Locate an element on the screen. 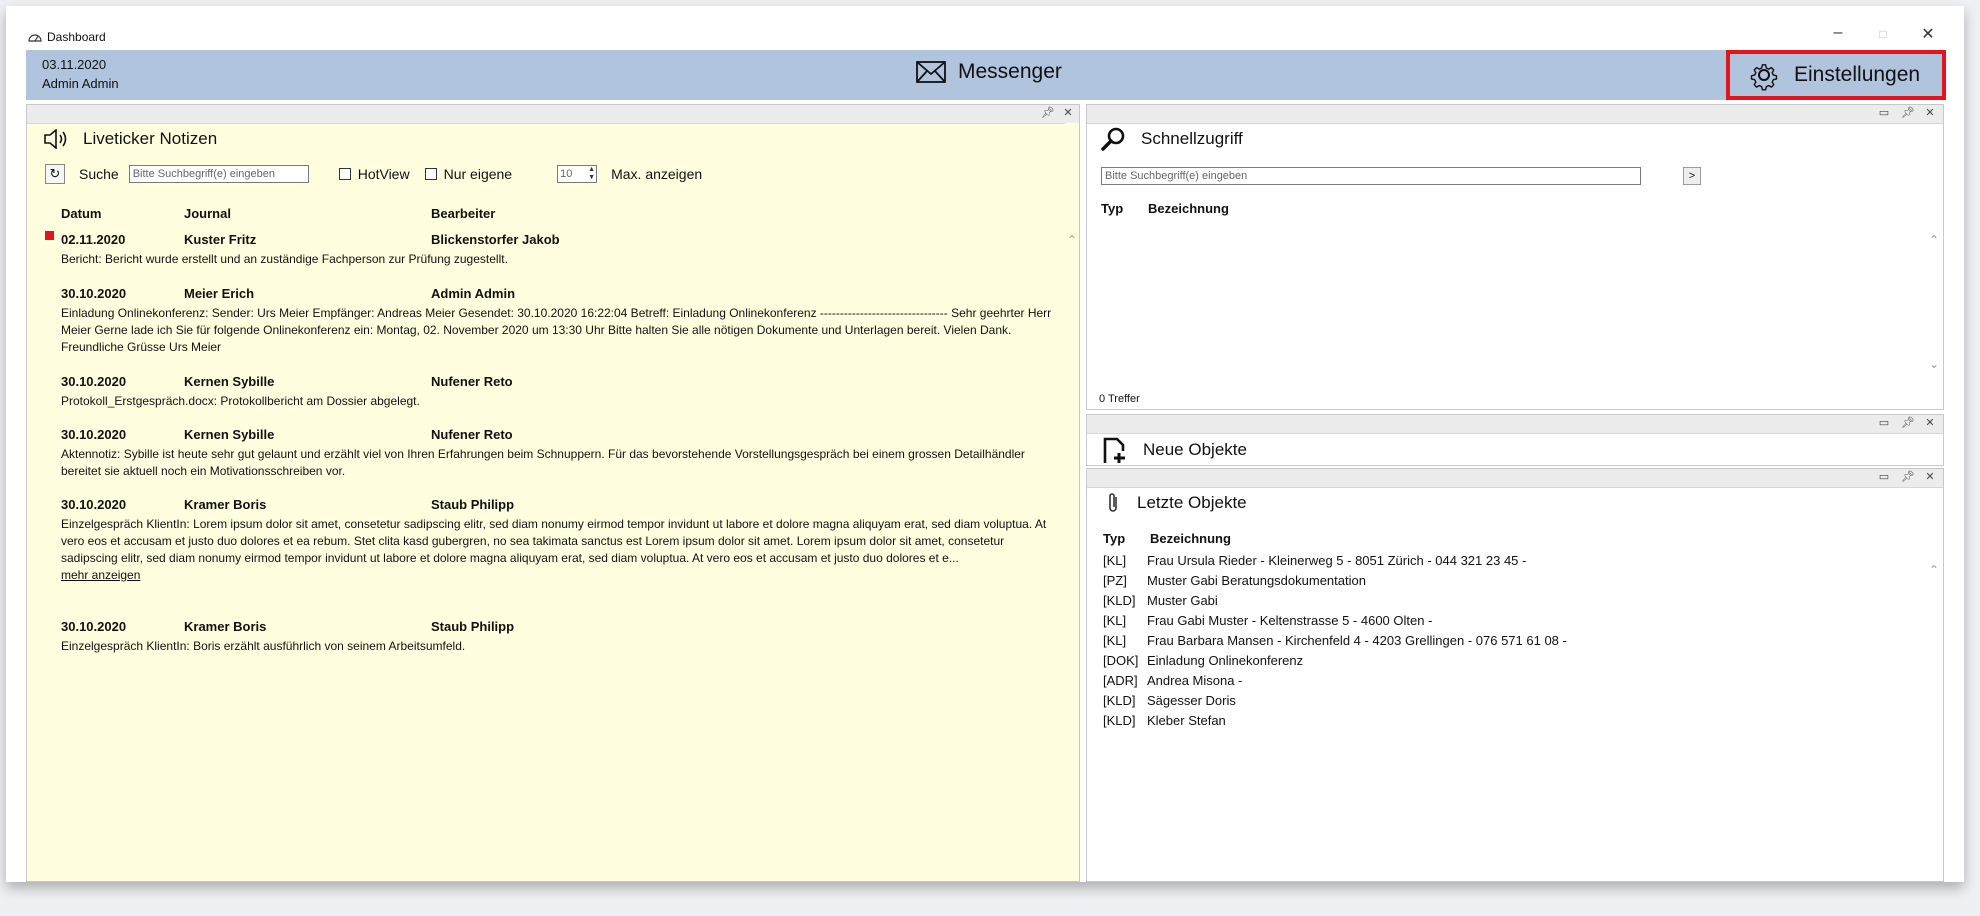  dashboard-icon is located at coordinates (35, 38).